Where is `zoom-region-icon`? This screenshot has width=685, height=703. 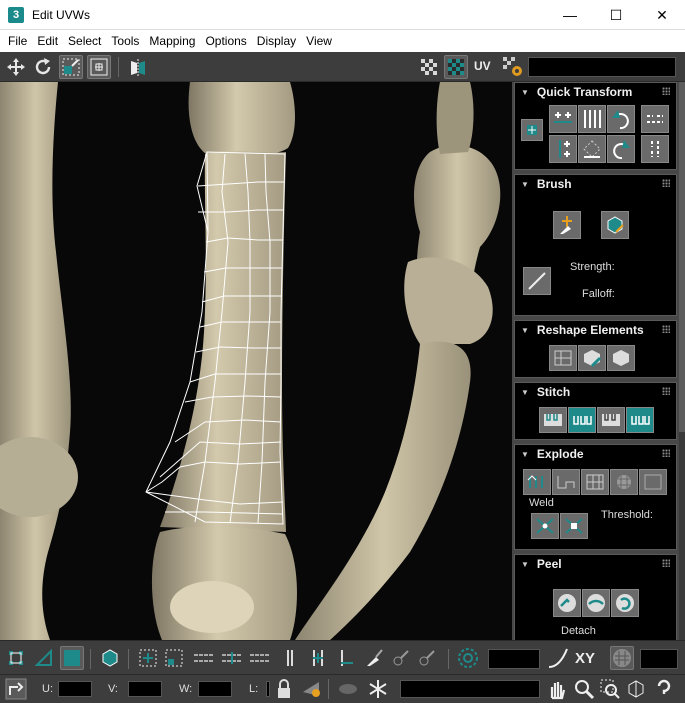 zoom-region-icon is located at coordinates (610, 689).